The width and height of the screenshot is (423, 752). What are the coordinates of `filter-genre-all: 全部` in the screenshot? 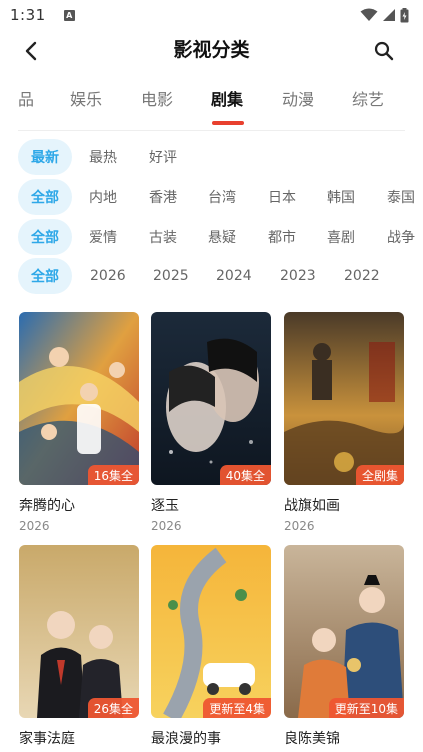 It's located at (45, 237).